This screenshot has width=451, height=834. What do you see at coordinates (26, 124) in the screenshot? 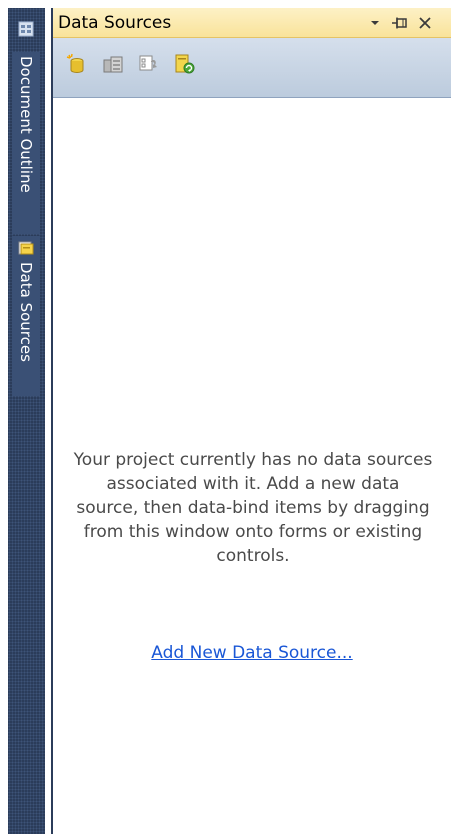
I see `tab-document-outline-label: Document Outline` at bounding box center [26, 124].